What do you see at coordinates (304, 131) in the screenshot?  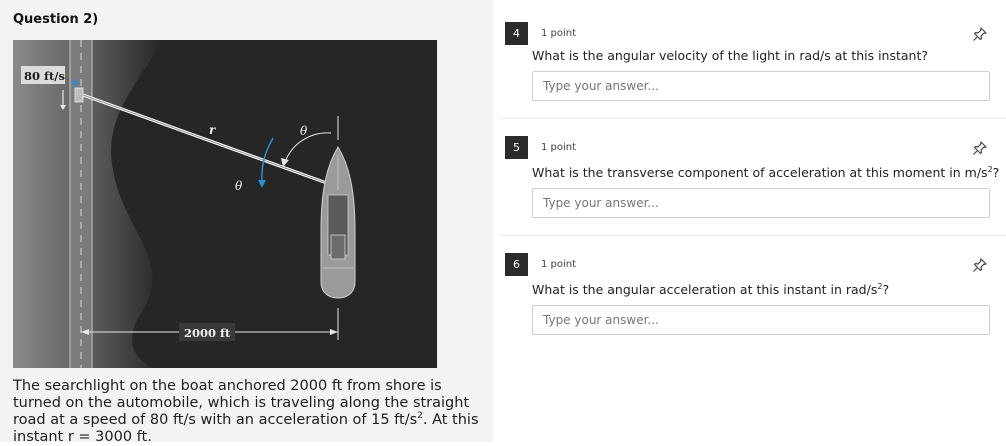 I see `theta-label-top: θ` at bounding box center [304, 131].